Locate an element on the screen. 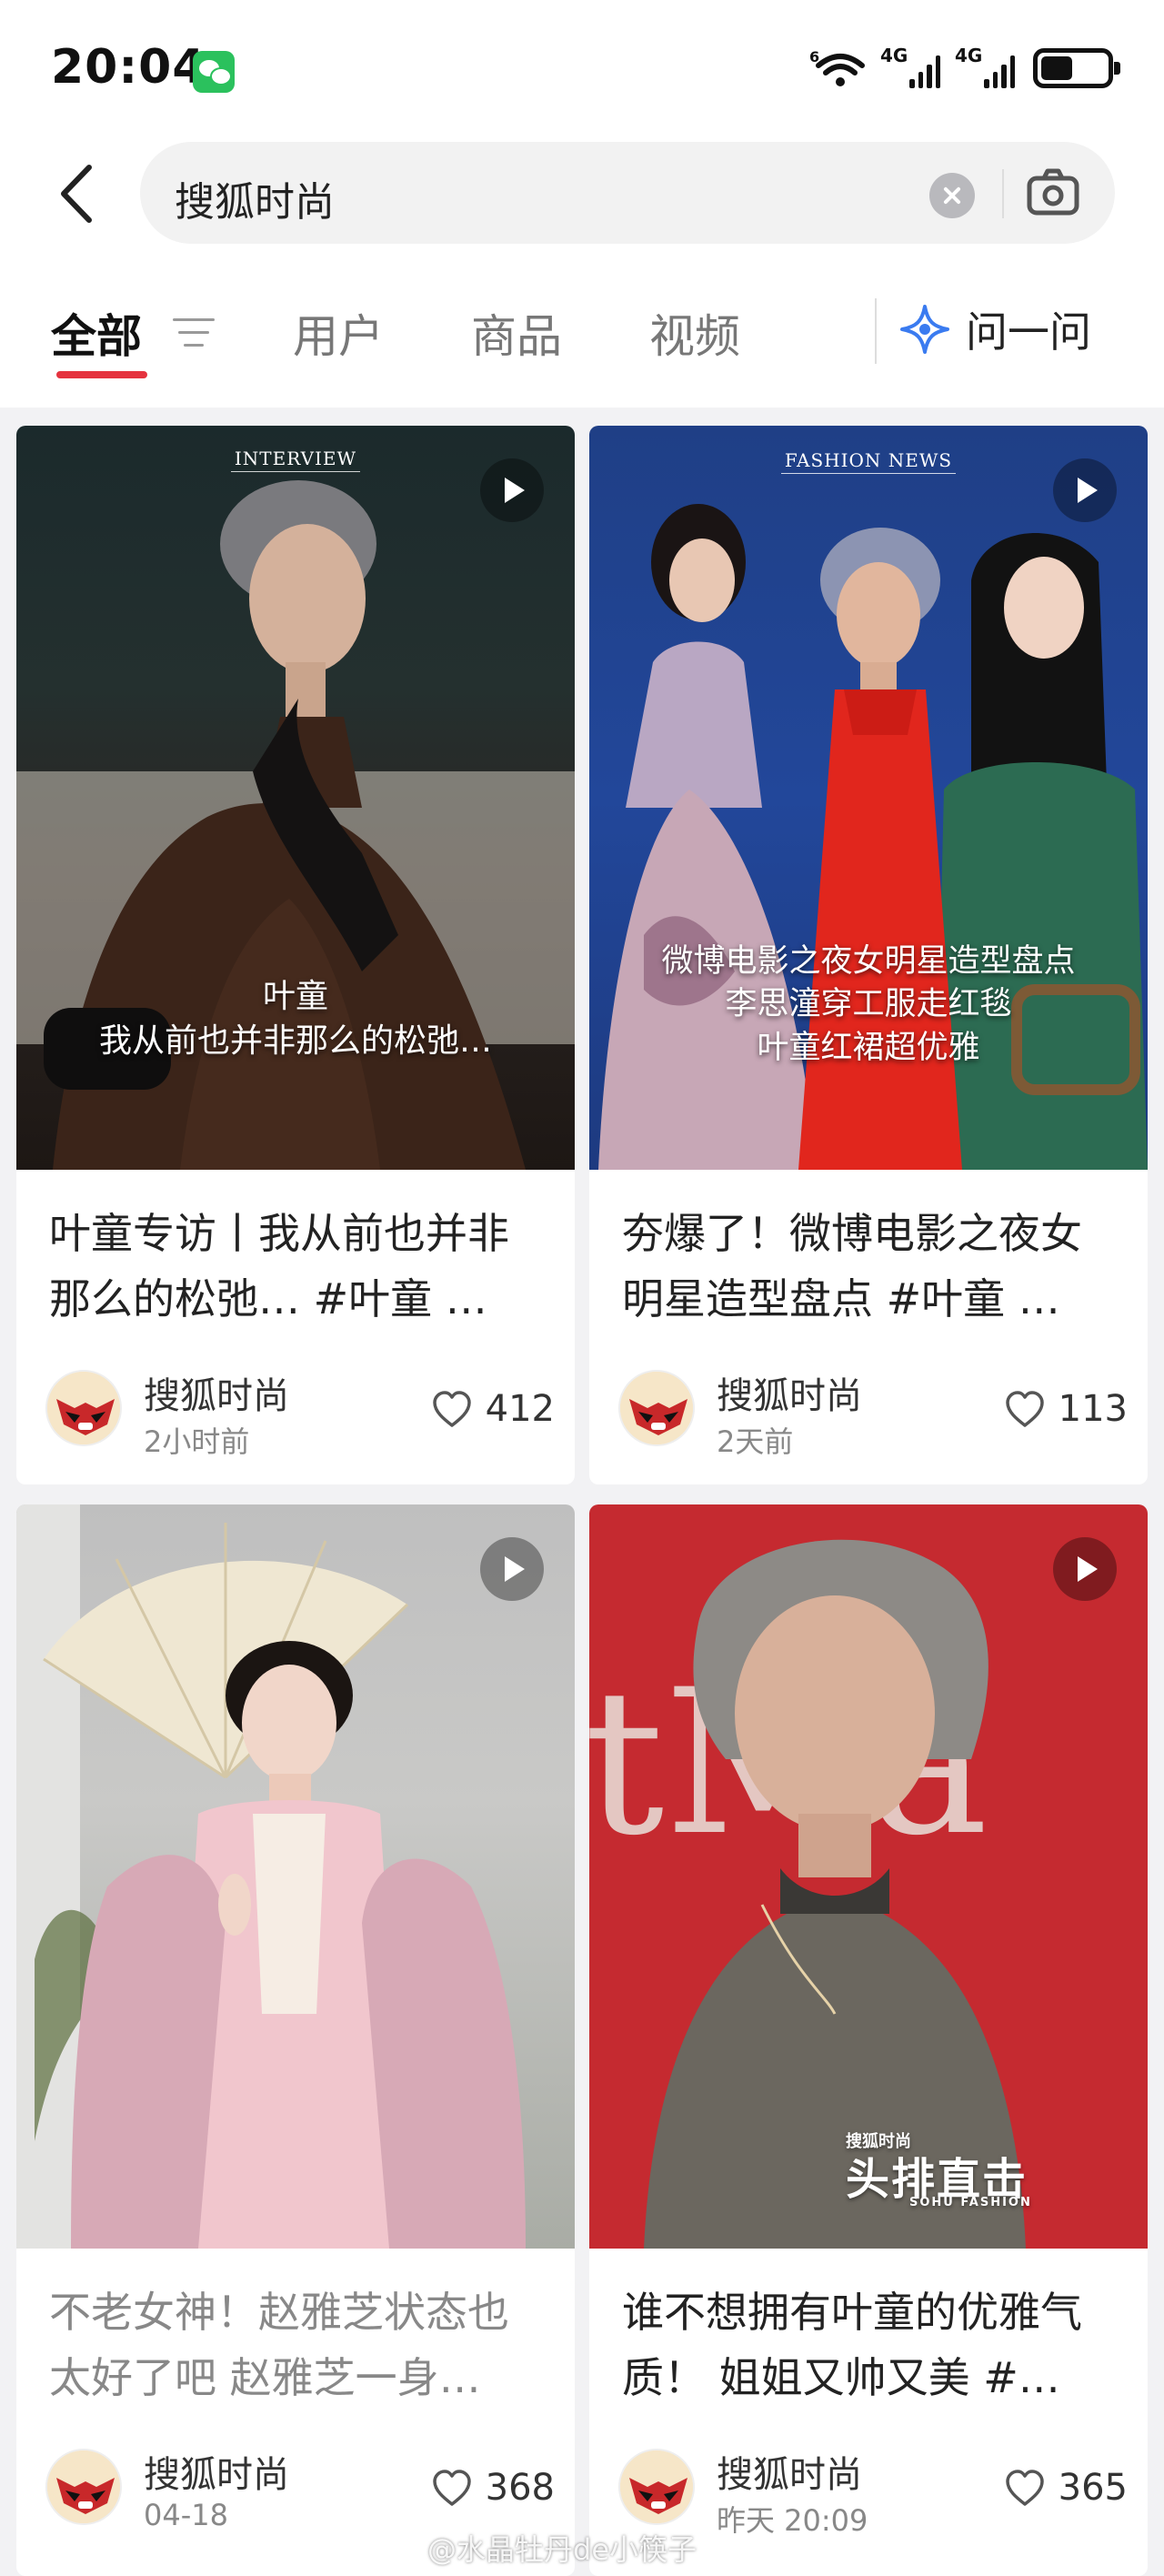 The image size is (1164, 2576). video-thumbnail: tMa 搜狐时尚 头排直击 SOHU FASHION is located at coordinates (869, 1876).